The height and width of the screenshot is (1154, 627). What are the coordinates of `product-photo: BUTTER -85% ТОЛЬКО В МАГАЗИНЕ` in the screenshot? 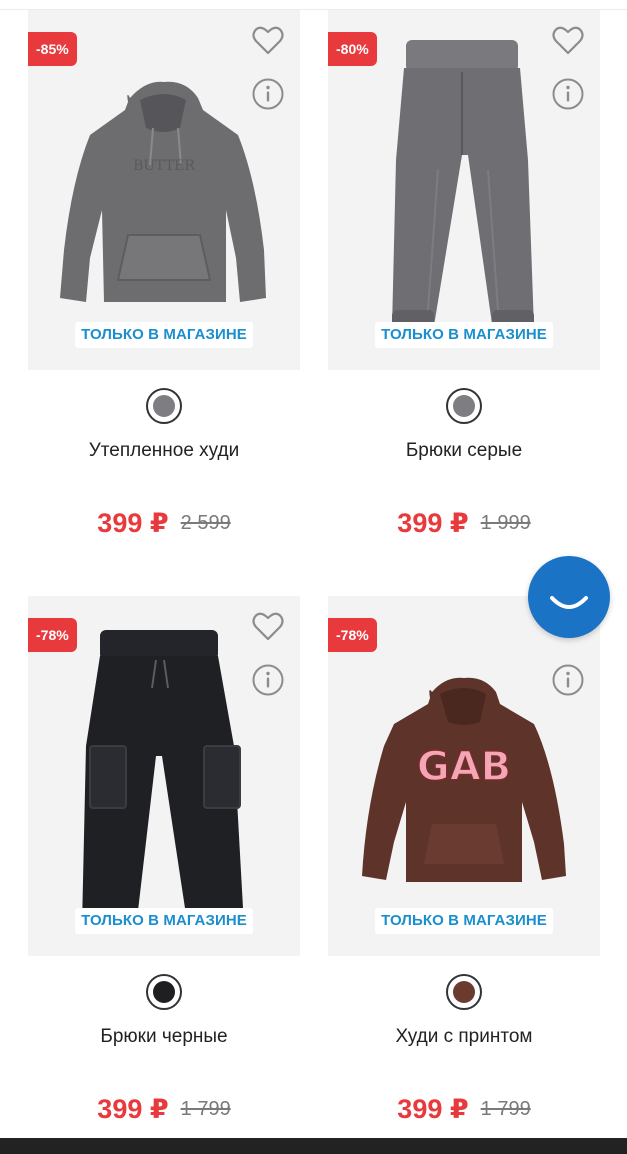 It's located at (164, 190).